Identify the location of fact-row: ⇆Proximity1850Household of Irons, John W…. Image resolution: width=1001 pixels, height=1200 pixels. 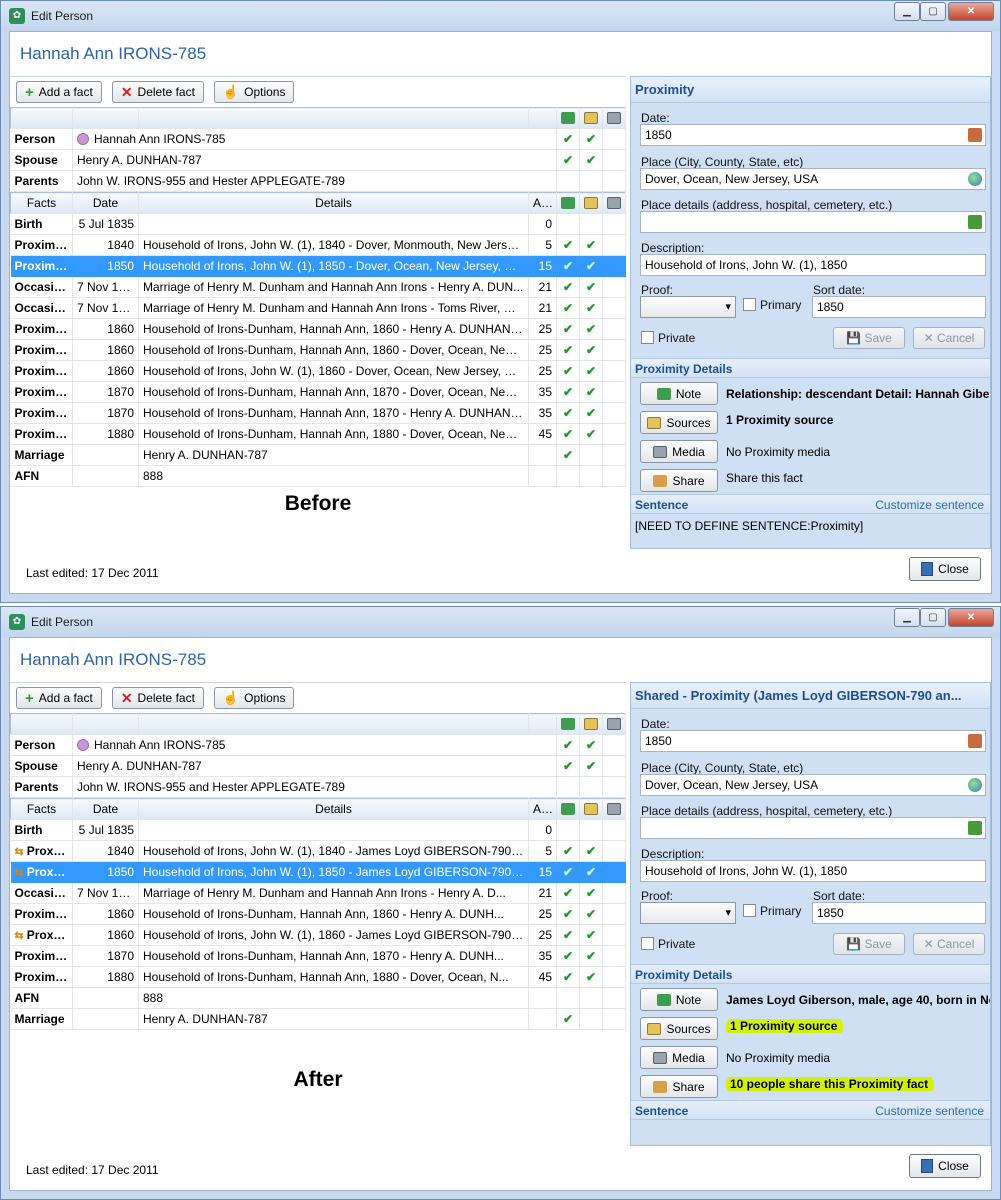
(318, 872).